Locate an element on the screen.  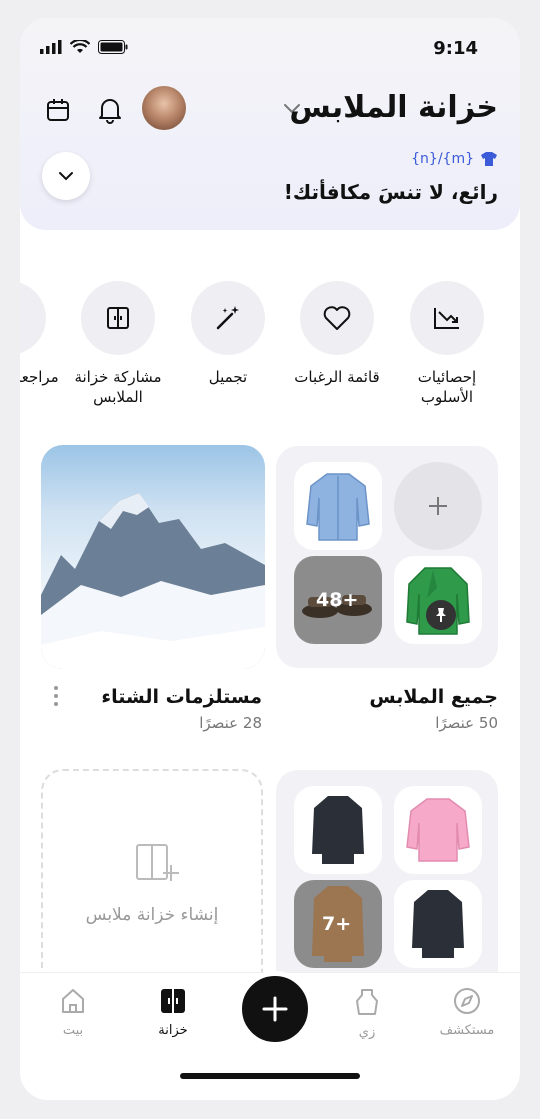
action-style-stats: إحصائيات الأسلوب is located at coordinates (447, 344).